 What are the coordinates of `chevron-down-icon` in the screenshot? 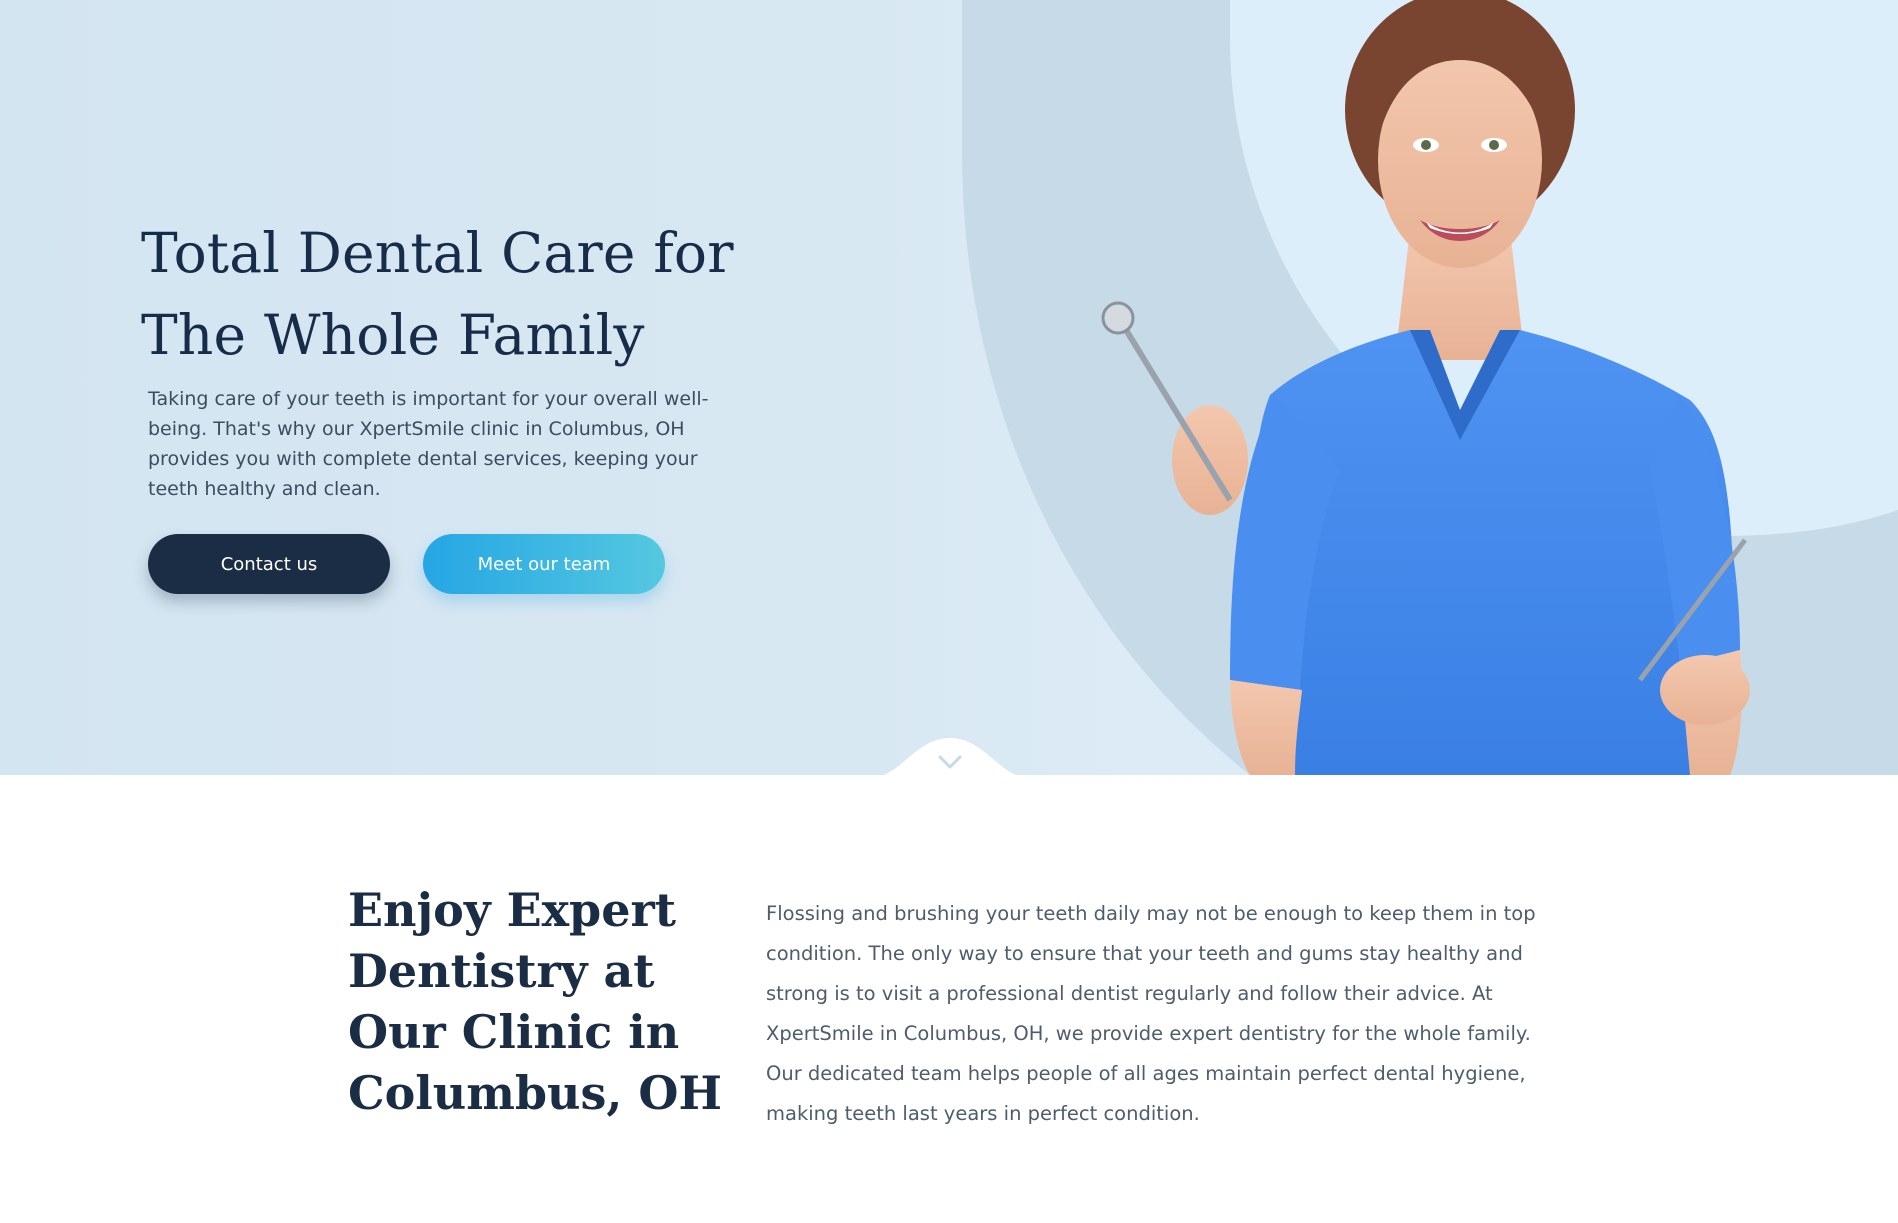 It's located at (950, 762).